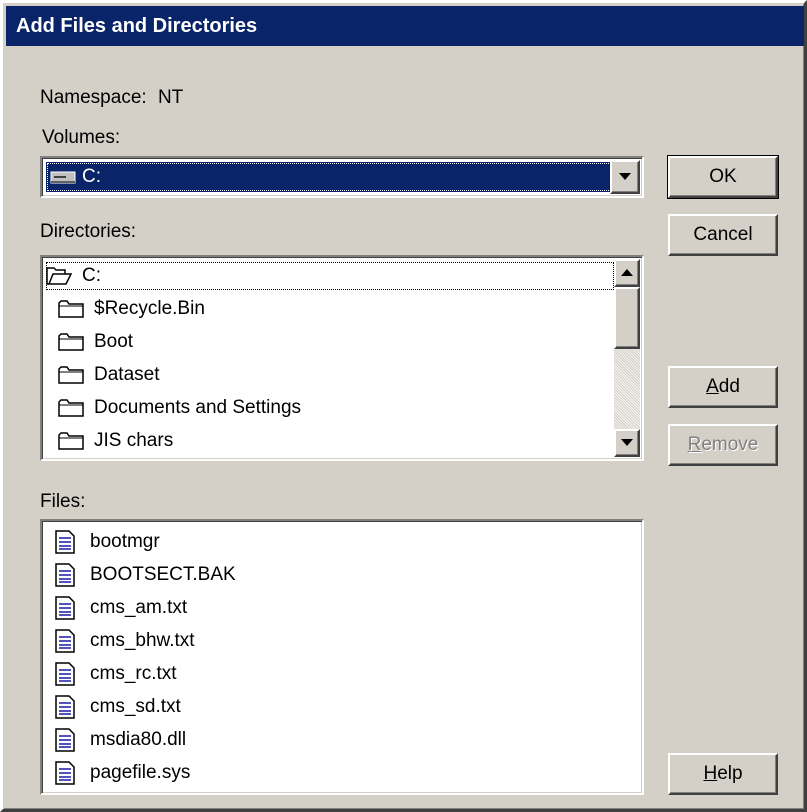 This screenshot has width=807, height=812. I want to click on help-button: Help, so click(723, 774).